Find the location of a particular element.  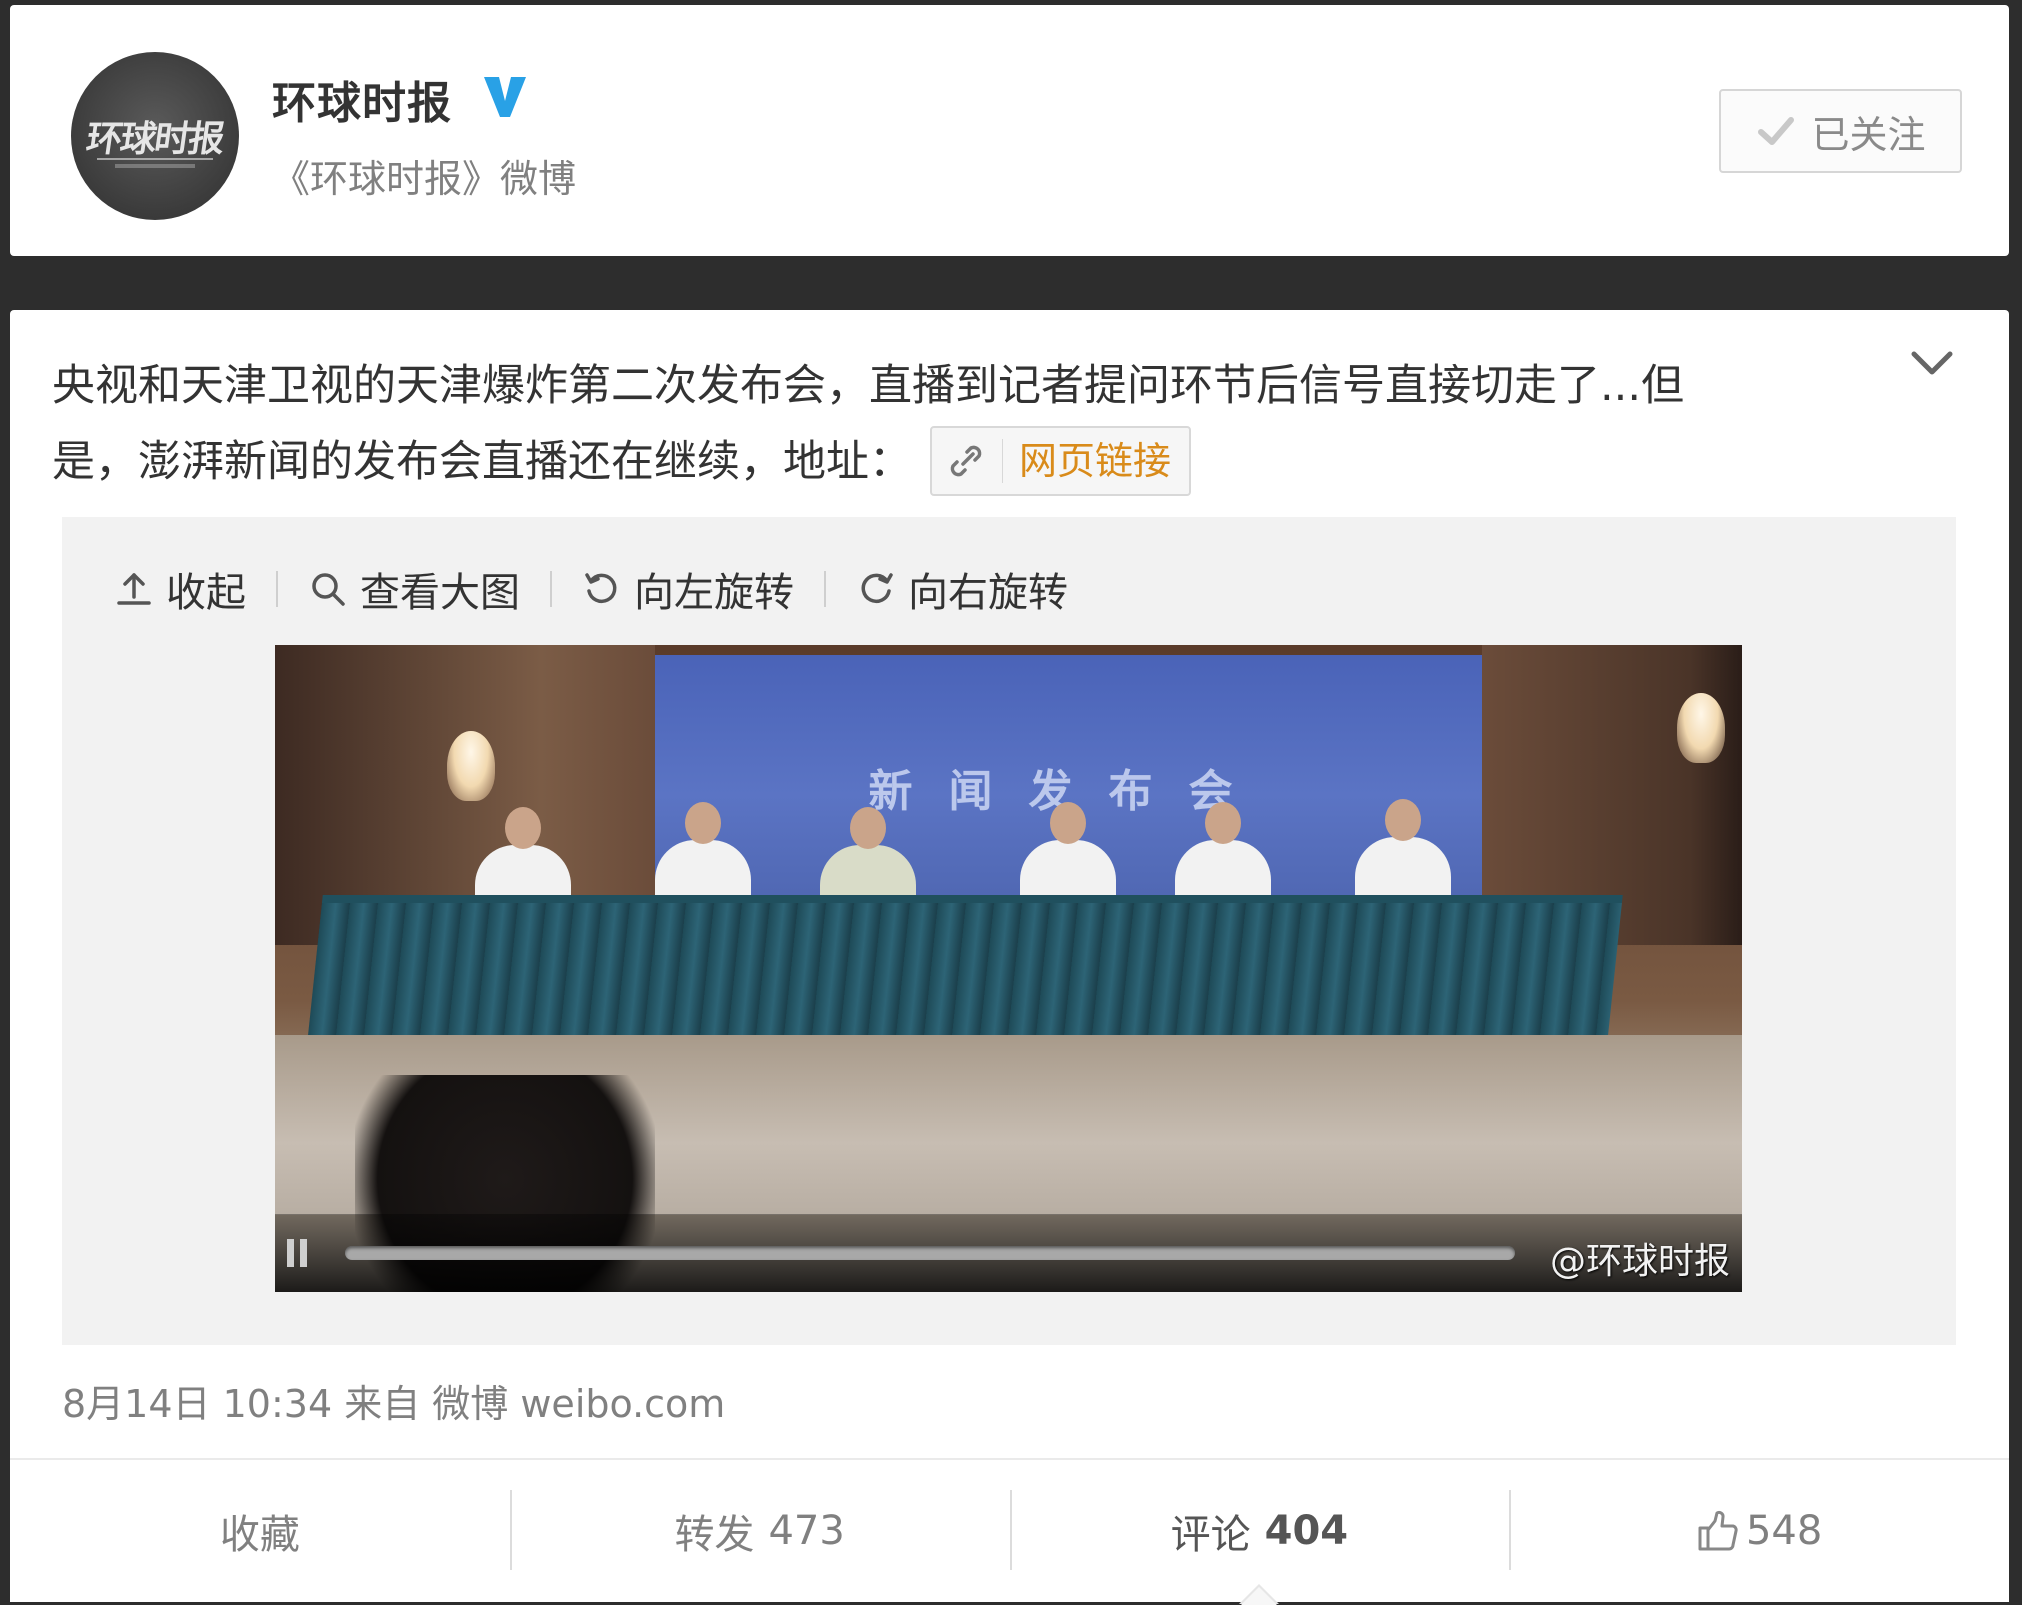

verified-icon is located at coordinates (505, 97).